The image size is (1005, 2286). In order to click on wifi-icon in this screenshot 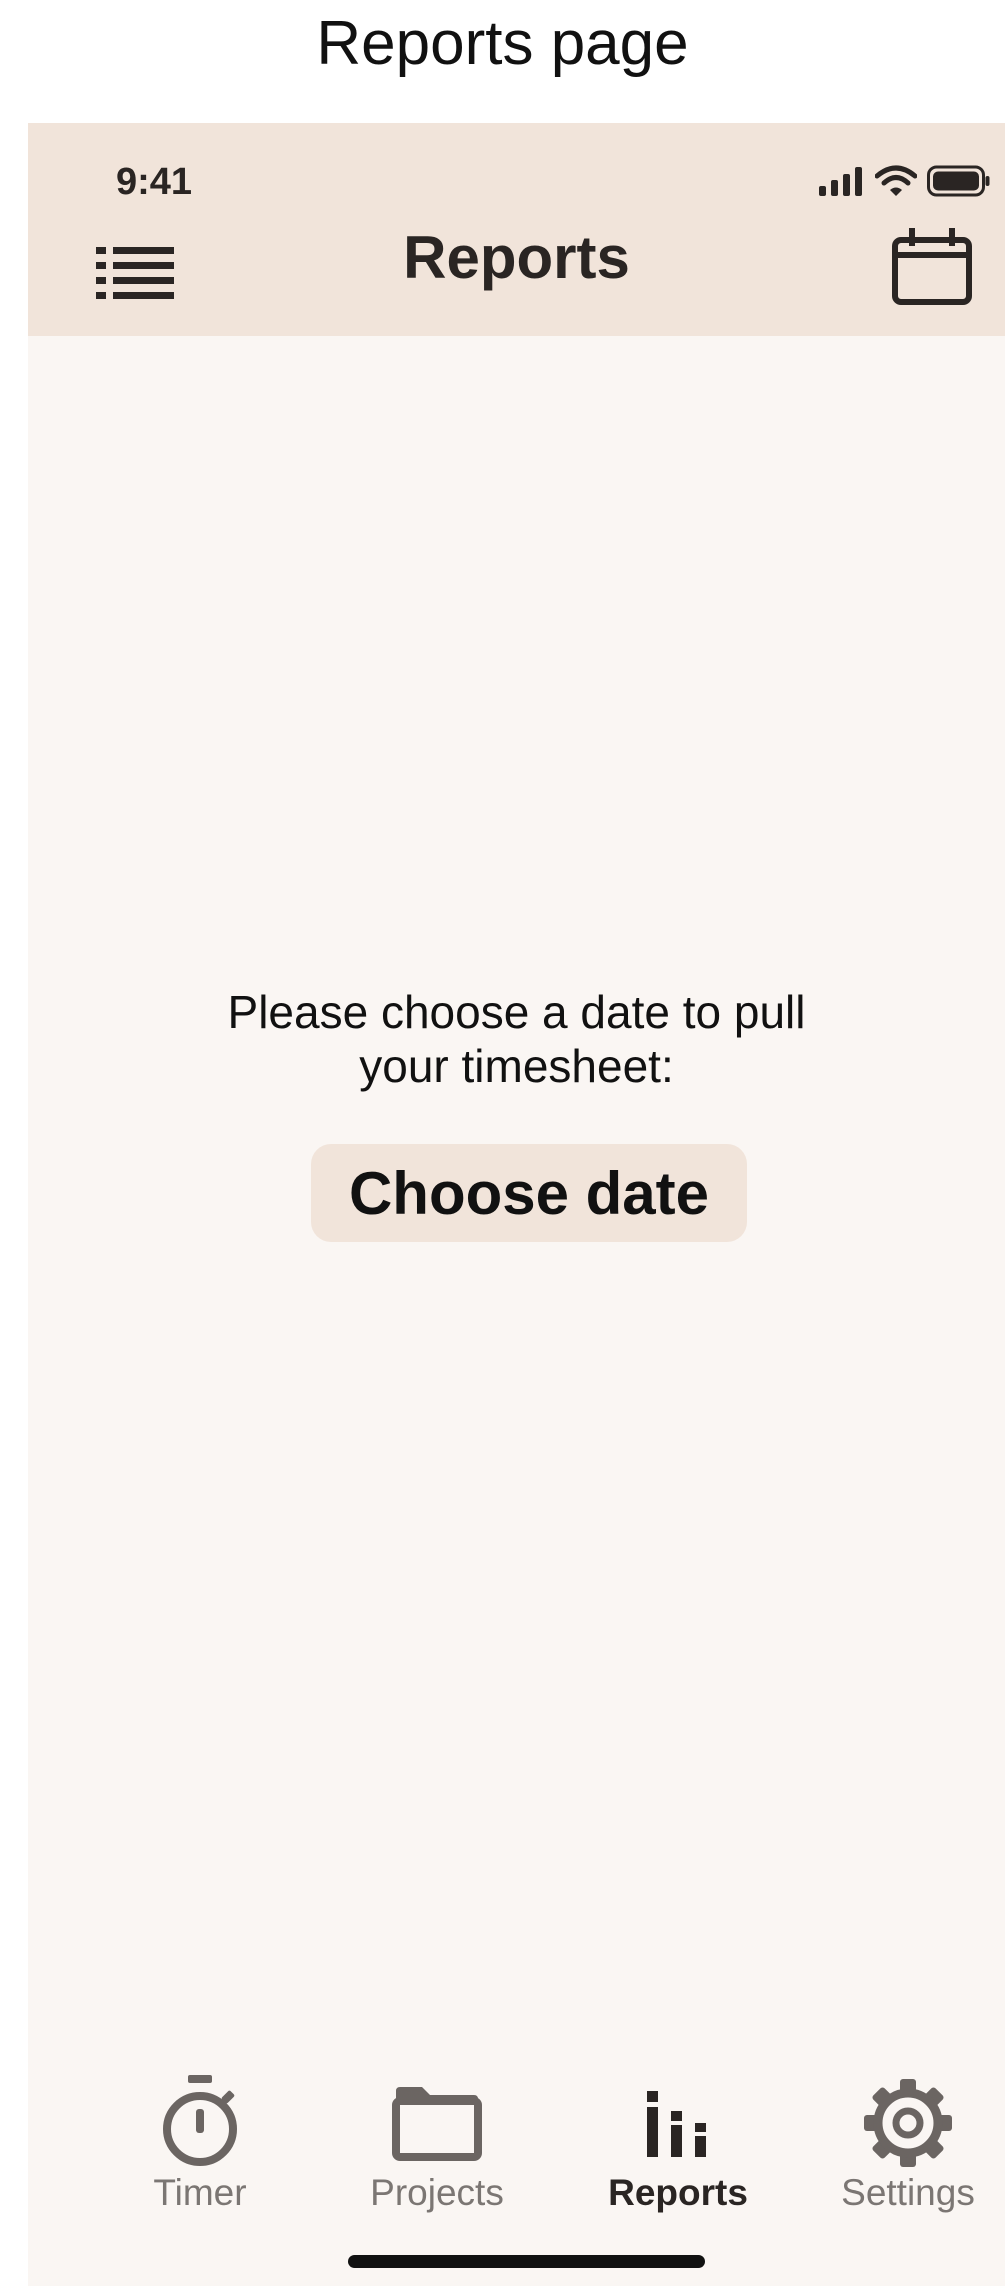, I will do `click(896, 180)`.